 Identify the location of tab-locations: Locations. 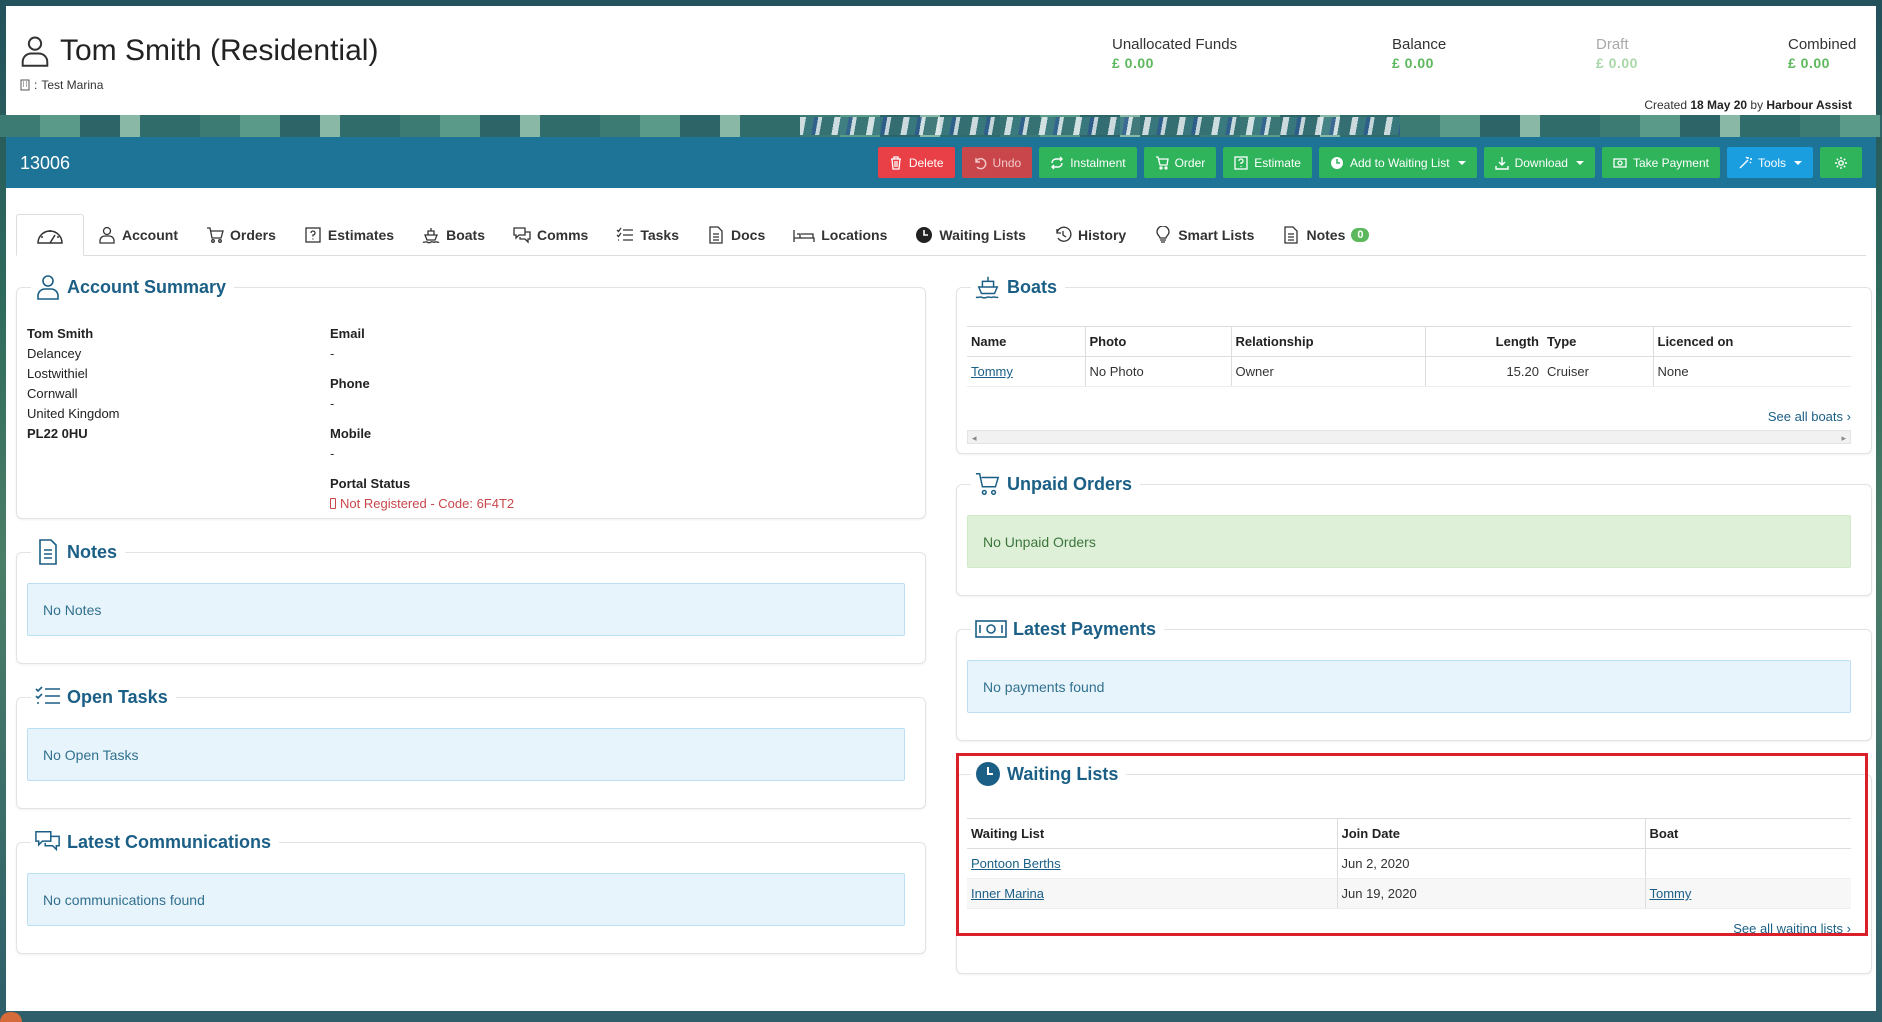
(840, 234).